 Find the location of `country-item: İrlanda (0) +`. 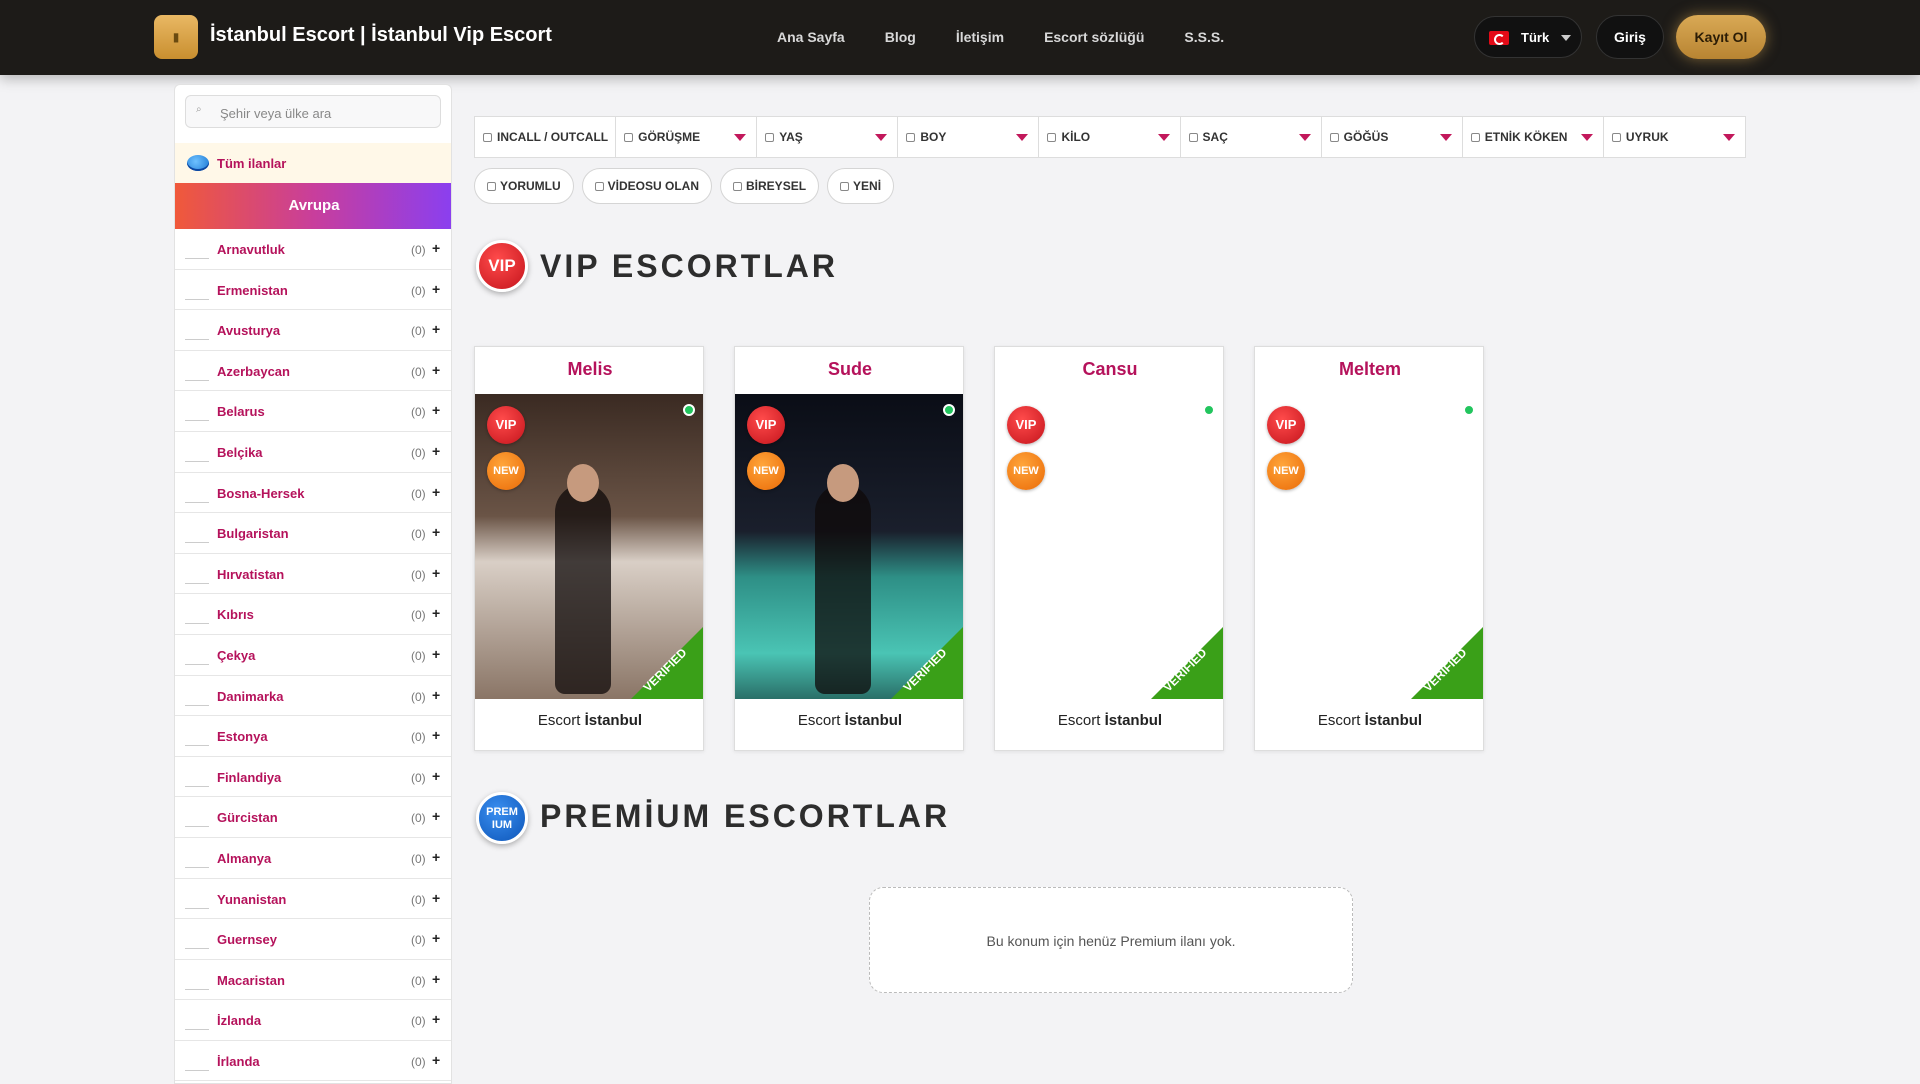

country-item: İrlanda (0) + is located at coordinates (313, 1061).